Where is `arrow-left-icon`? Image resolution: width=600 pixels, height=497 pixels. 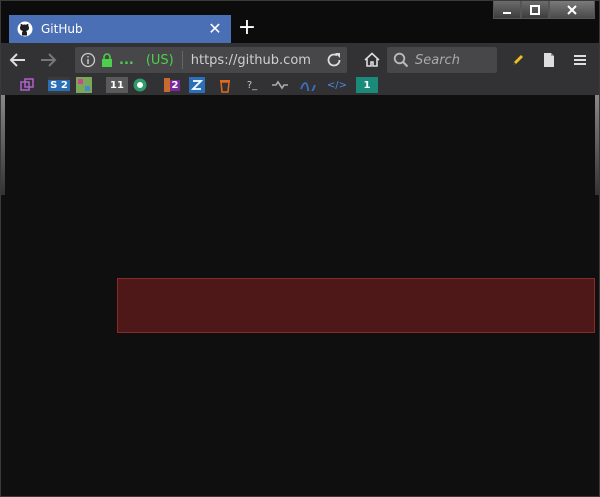 arrow-left-icon is located at coordinates (17, 60).